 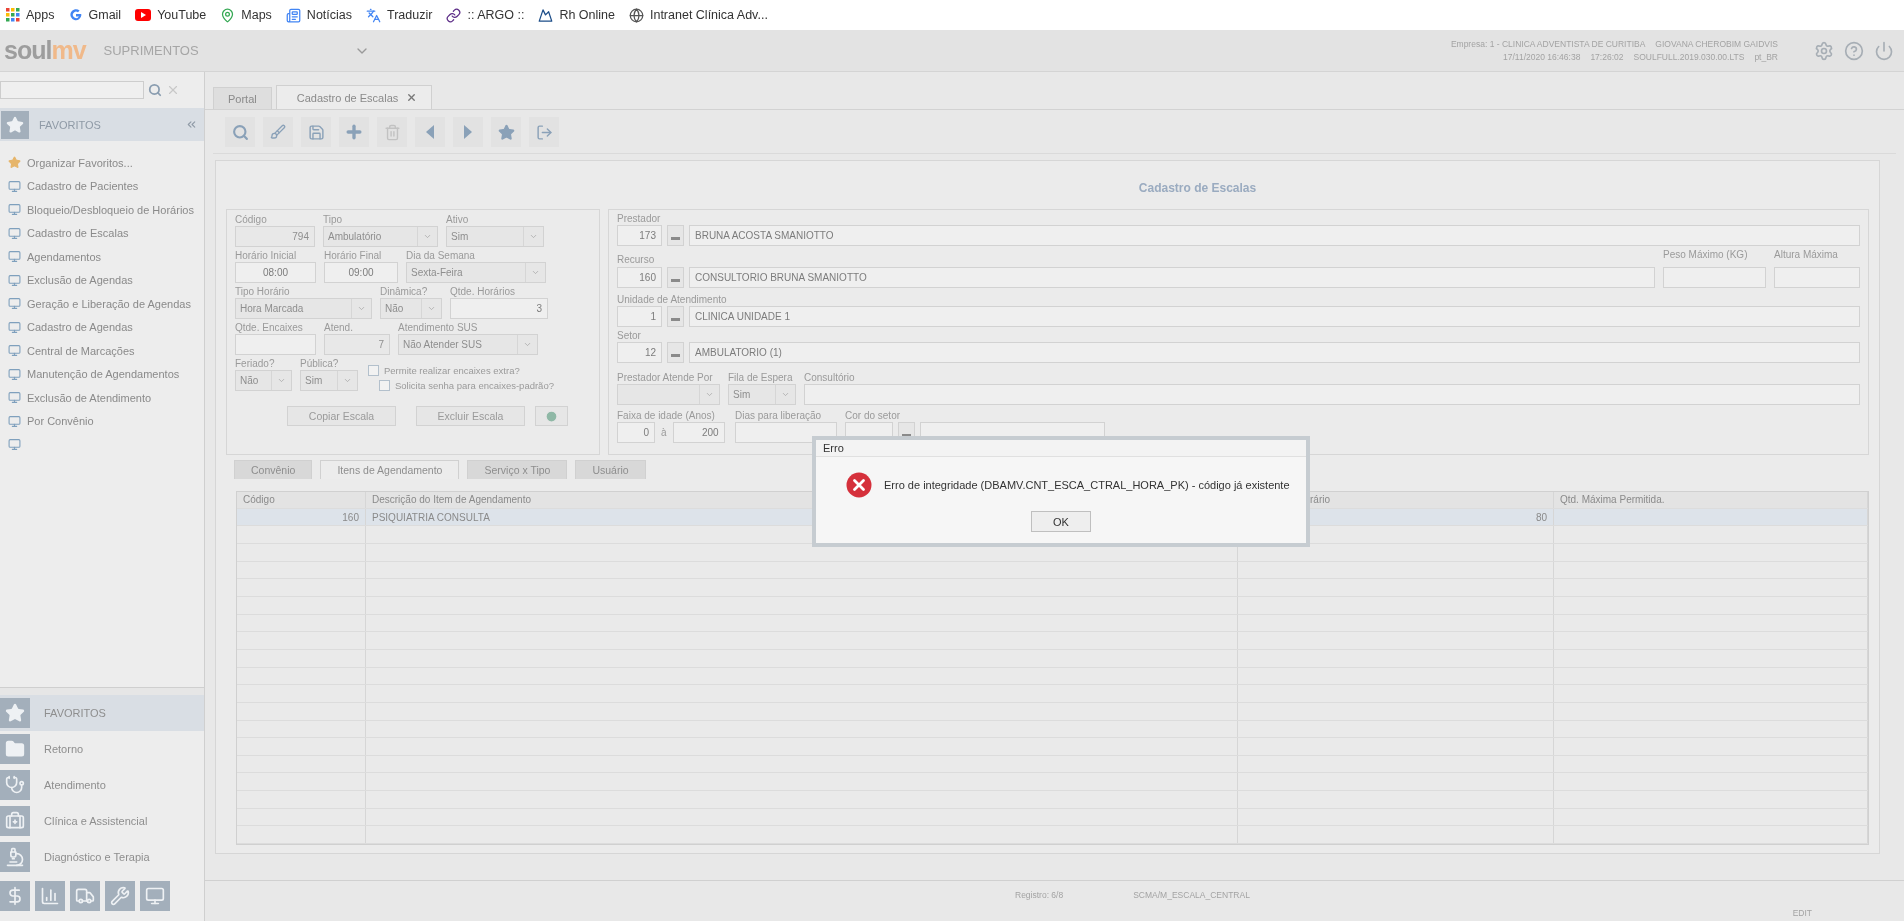 What do you see at coordinates (1274, 316) in the screenshot?
I see `name-field: CLINICA UNIDADE 1` at bounding box center [1274, 316].